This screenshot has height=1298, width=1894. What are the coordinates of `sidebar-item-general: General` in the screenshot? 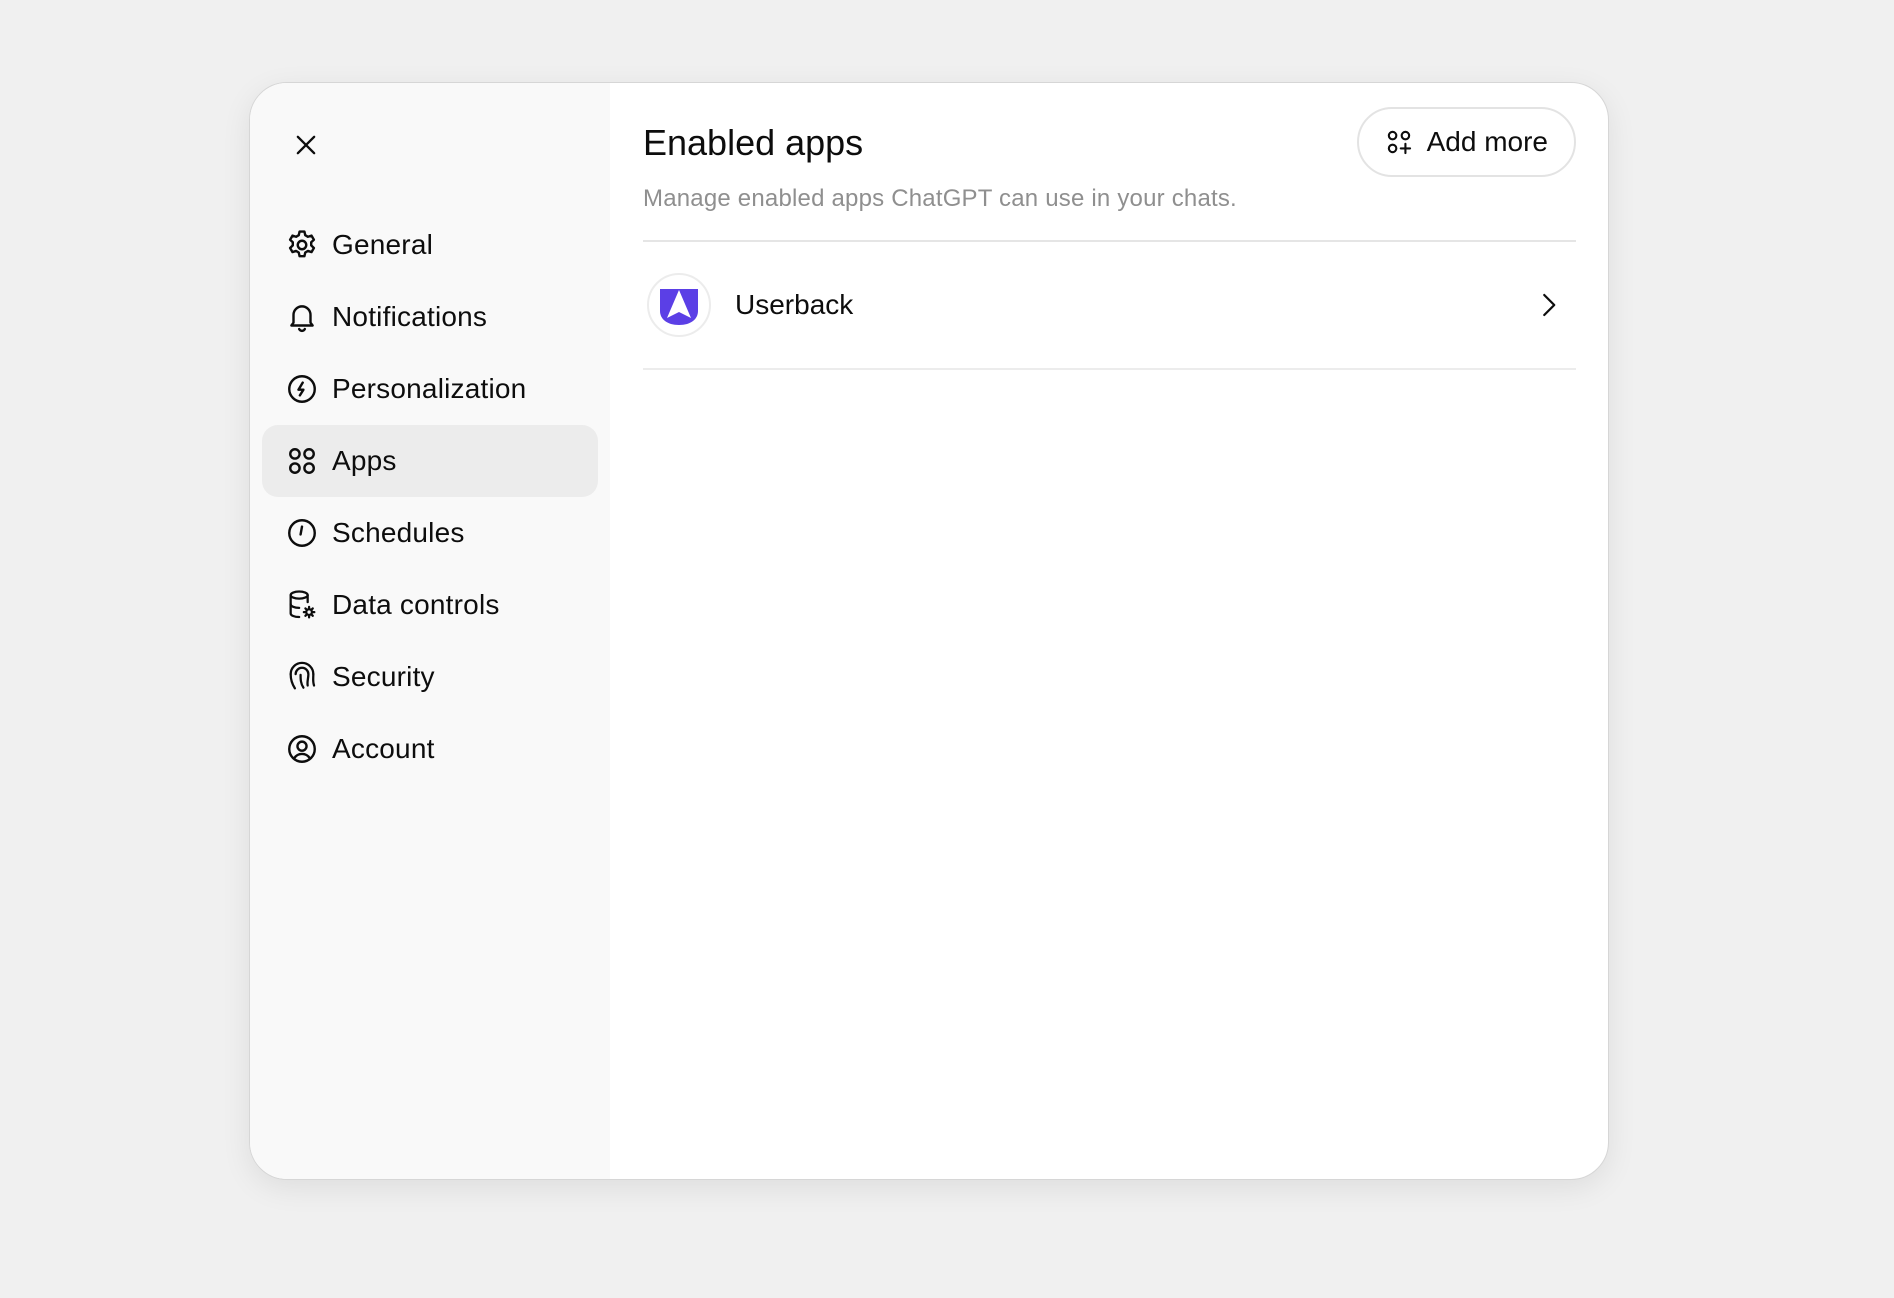 It's located at (430, 245).